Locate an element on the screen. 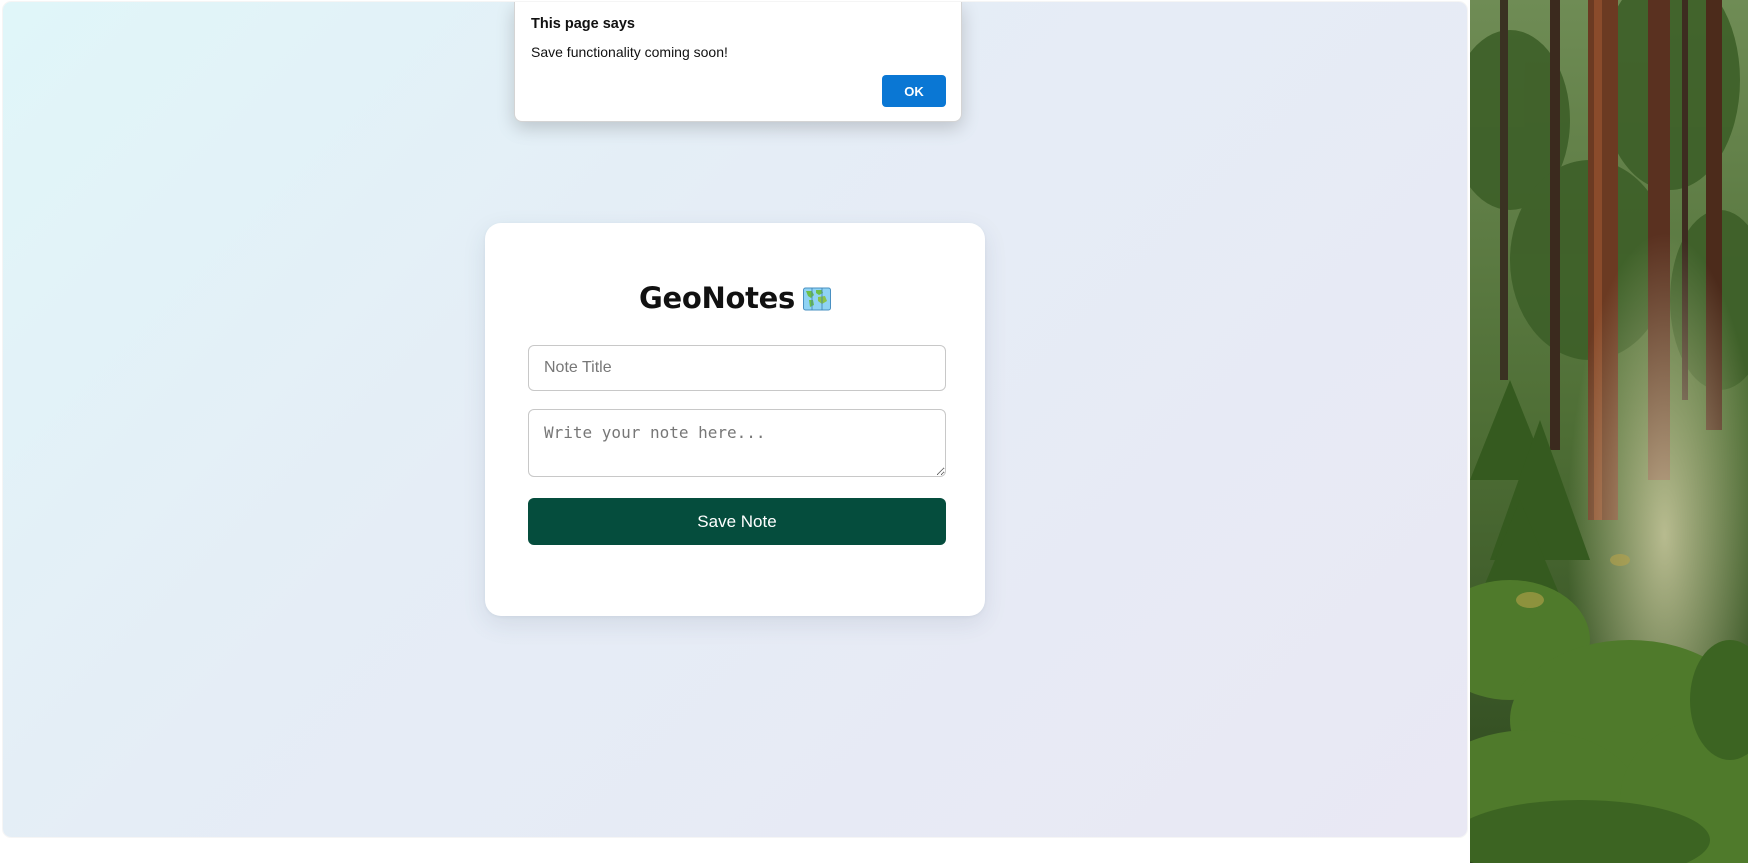  alert-message: Save functionality coming soon! is located at coordinates (629, 52).